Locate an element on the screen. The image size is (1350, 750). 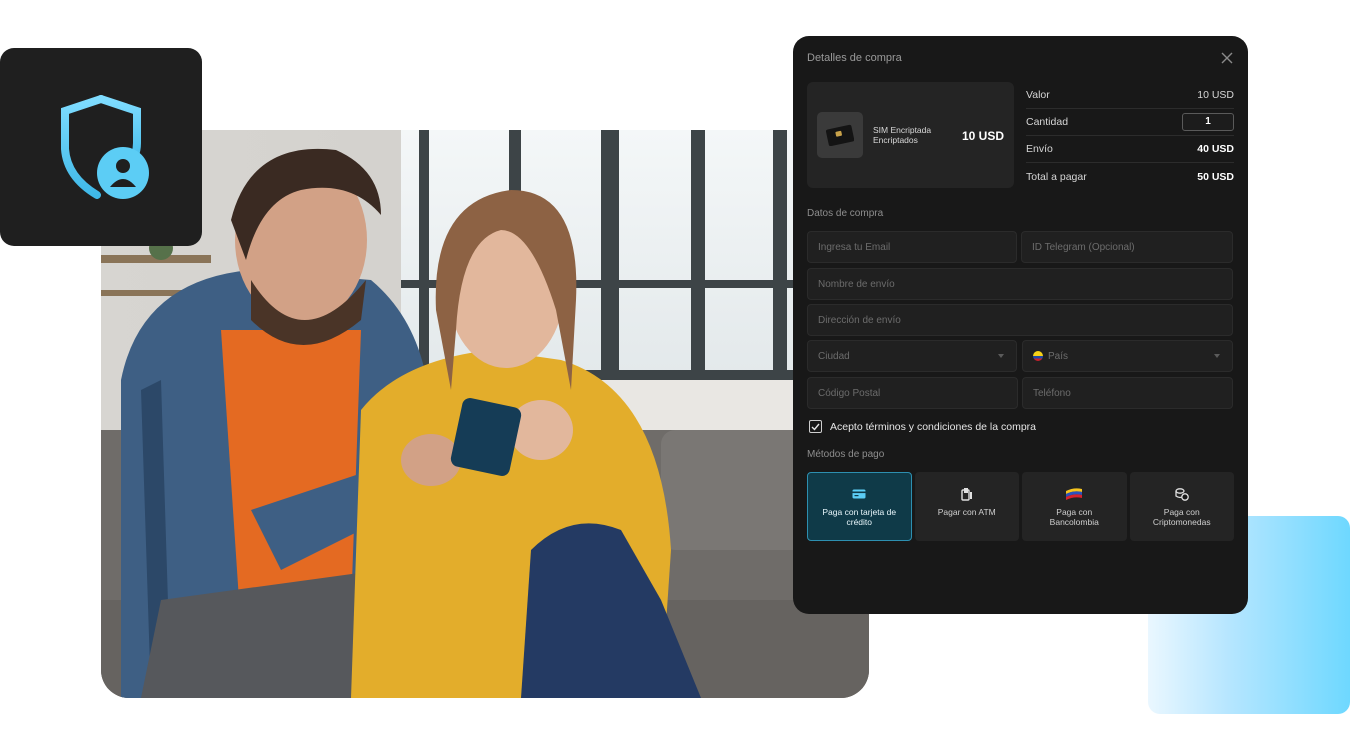
city-select: Ciudad is located at coordinates (912, 356).